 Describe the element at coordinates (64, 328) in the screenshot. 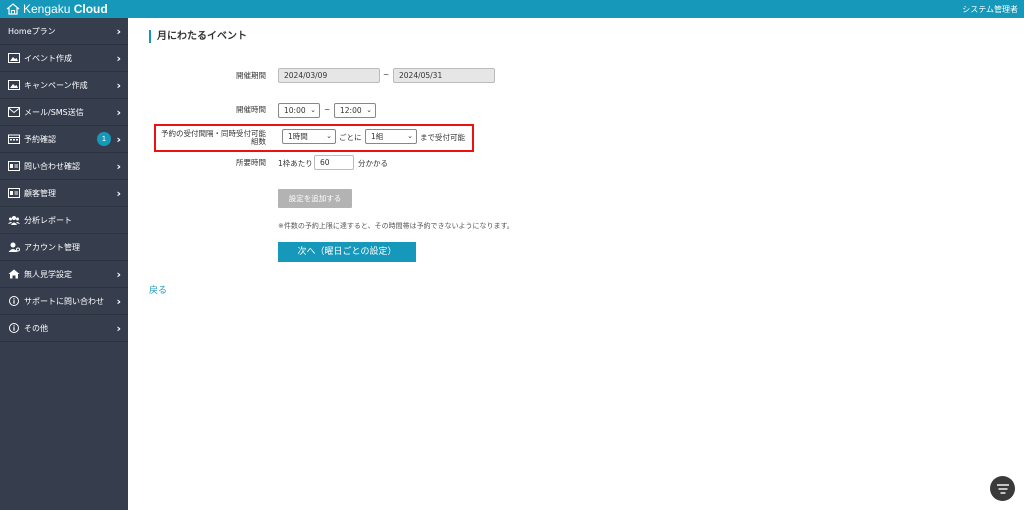

I see `sidebar-item-other: その他 ›` at that location.